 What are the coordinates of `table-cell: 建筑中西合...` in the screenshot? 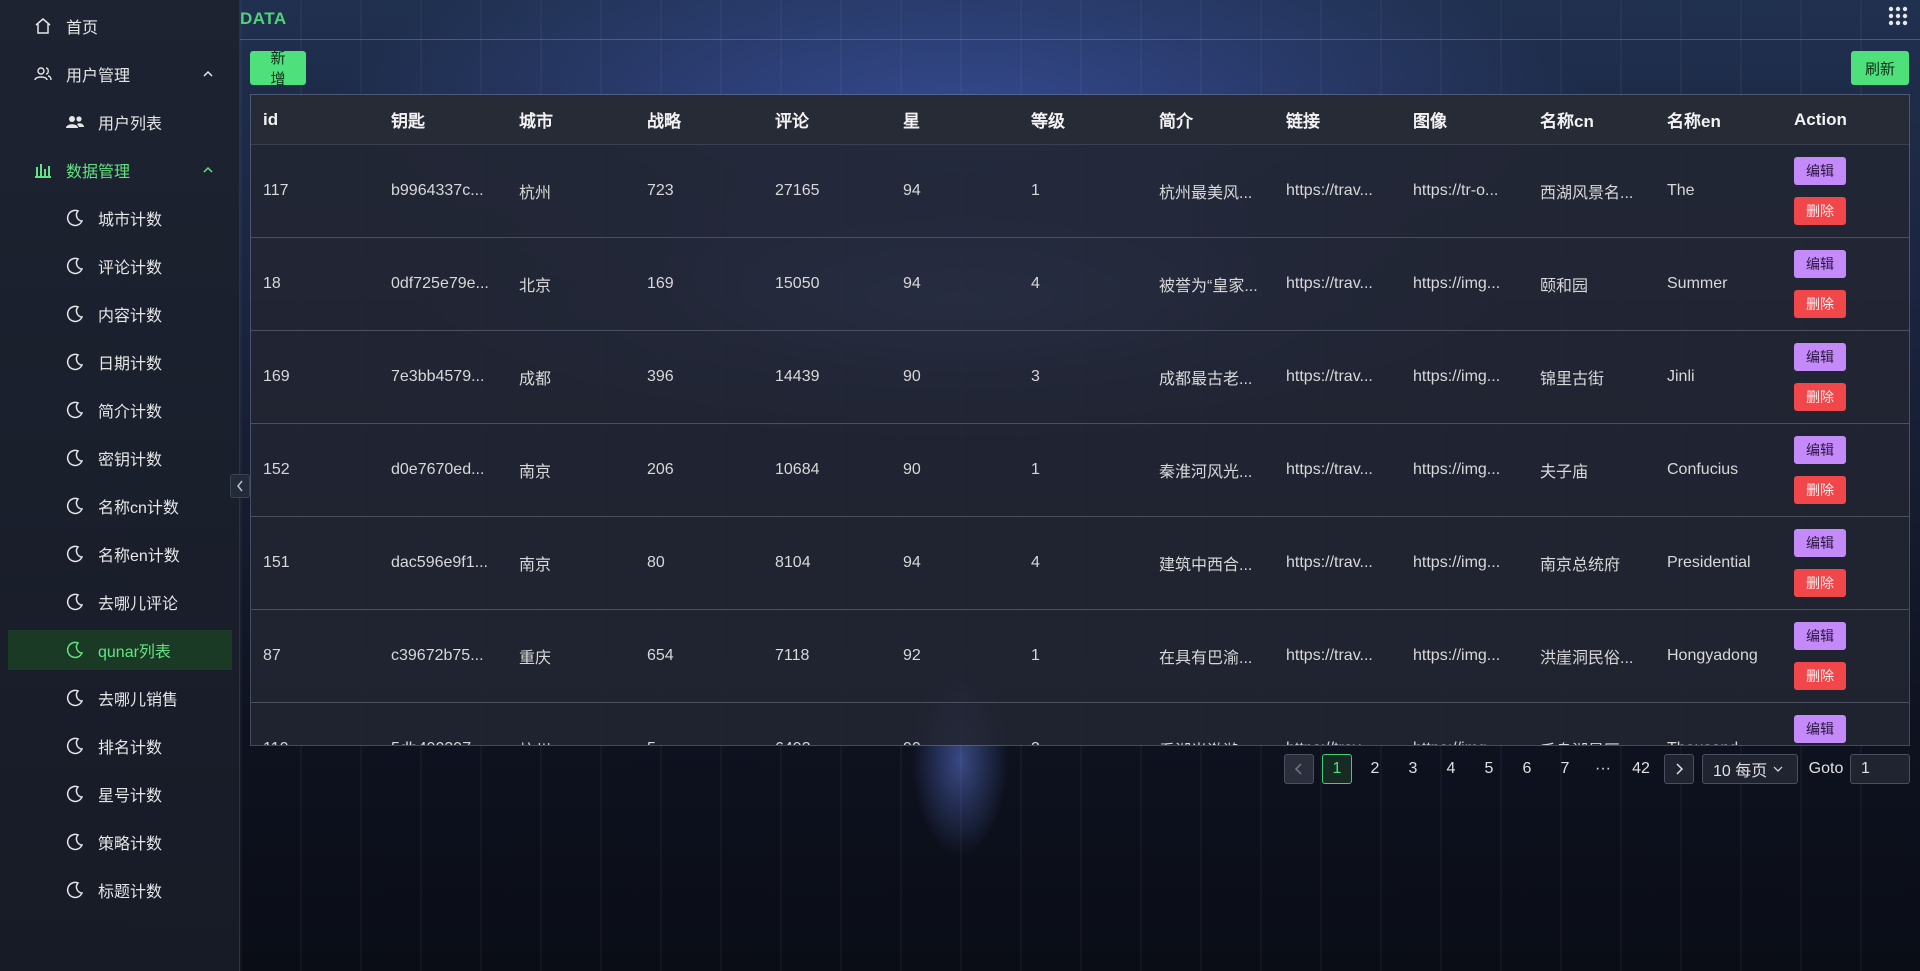 It's located at (1206, 565).